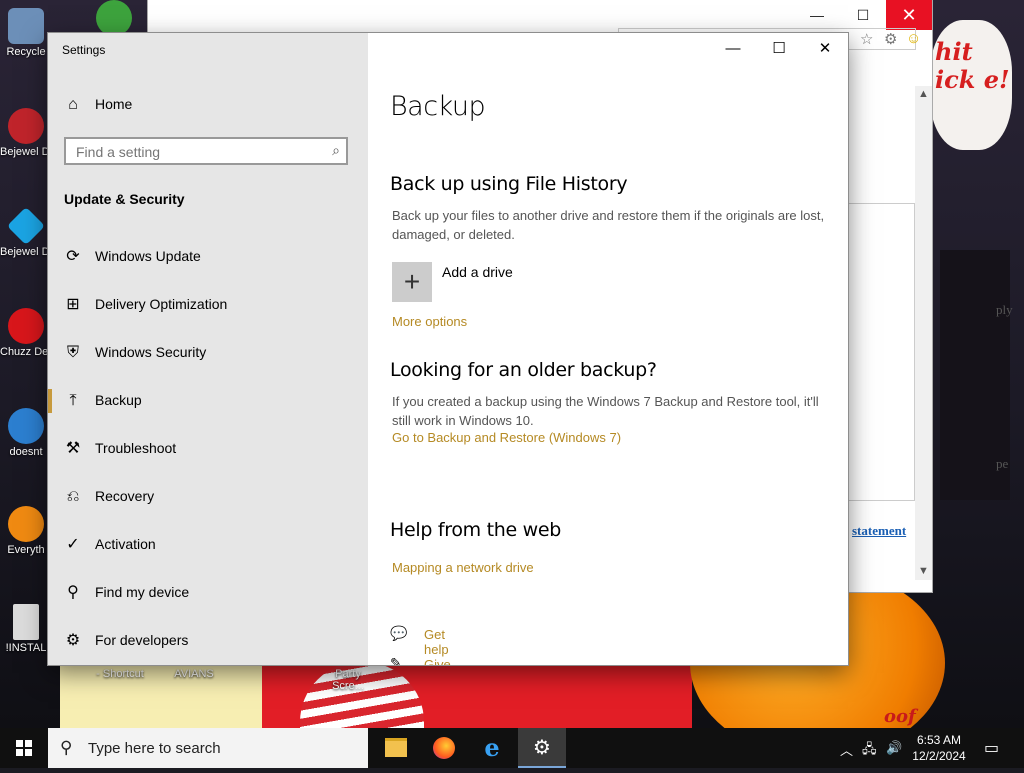 The image size is (1024, 773). What do you see at coordinates (991, 748) in the screenshot?
I see `notification-icon: ▭` at bounding box center [991, 748].